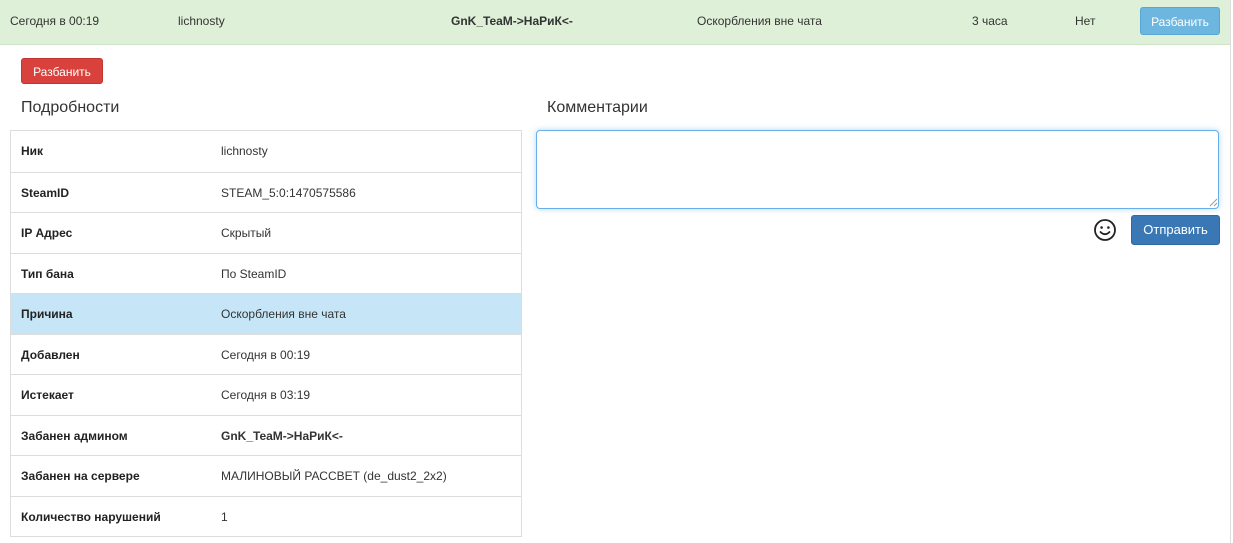 The height and width of the screenshot is (543, 1233). I want to click on details-heading: Подробности, so click(70, 107).